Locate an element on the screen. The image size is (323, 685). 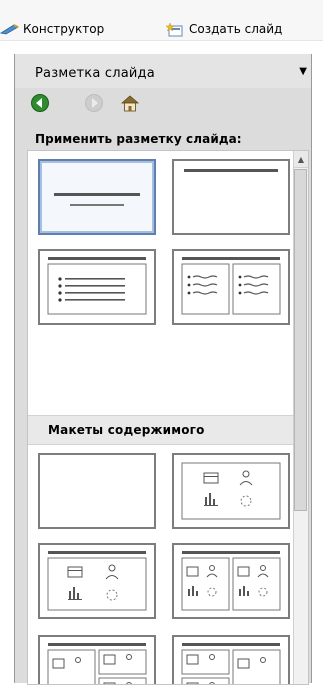
layout-title-content-over-content-right-preview is located at coordinates (231, 661).